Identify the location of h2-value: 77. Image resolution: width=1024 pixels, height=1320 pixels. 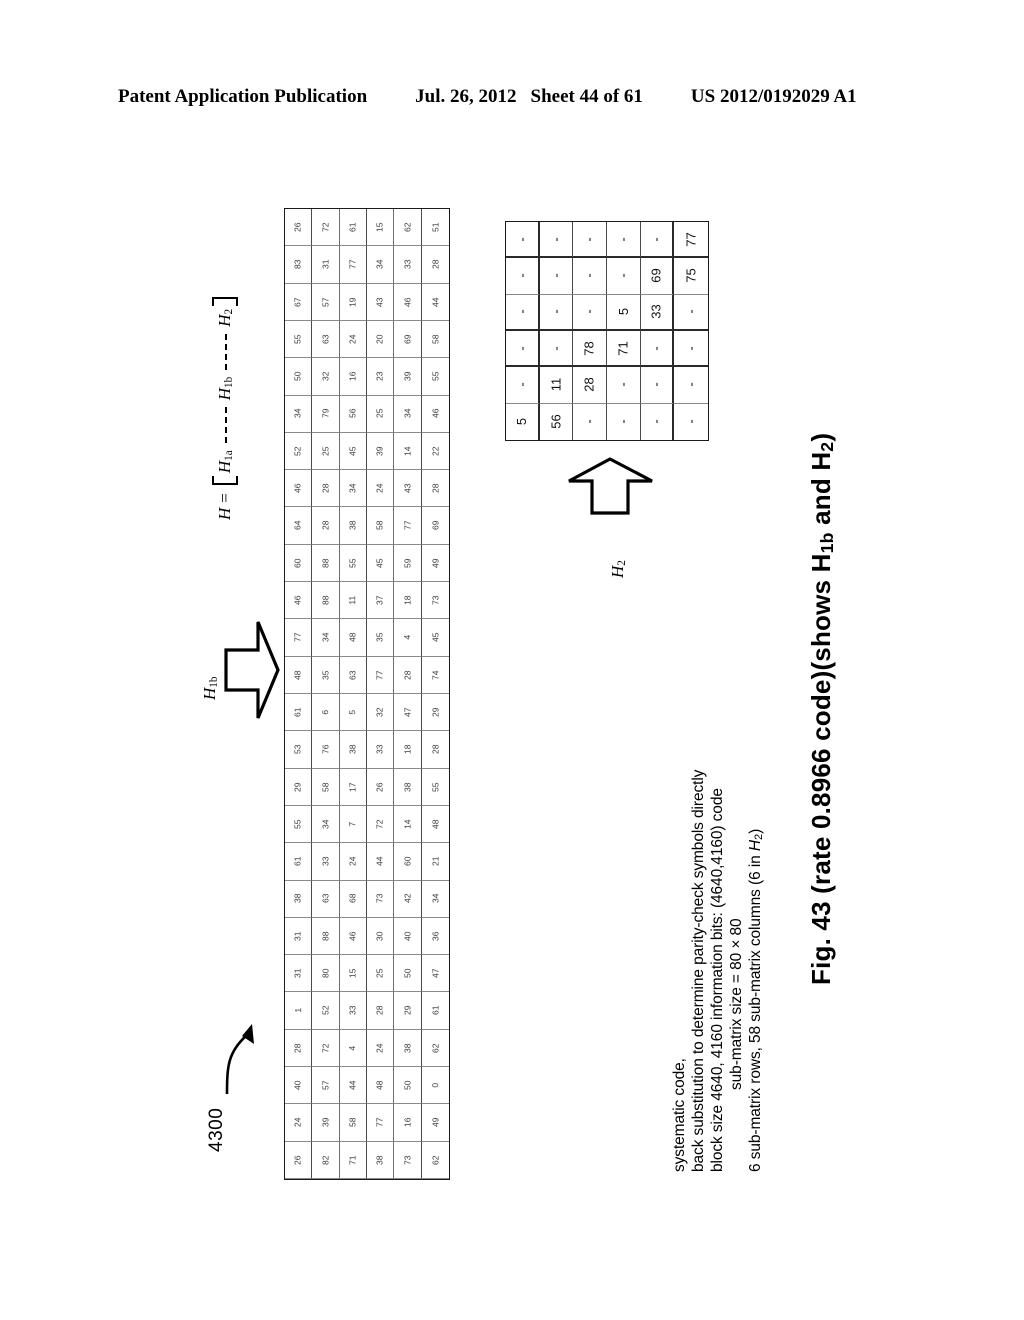
(691, 239).